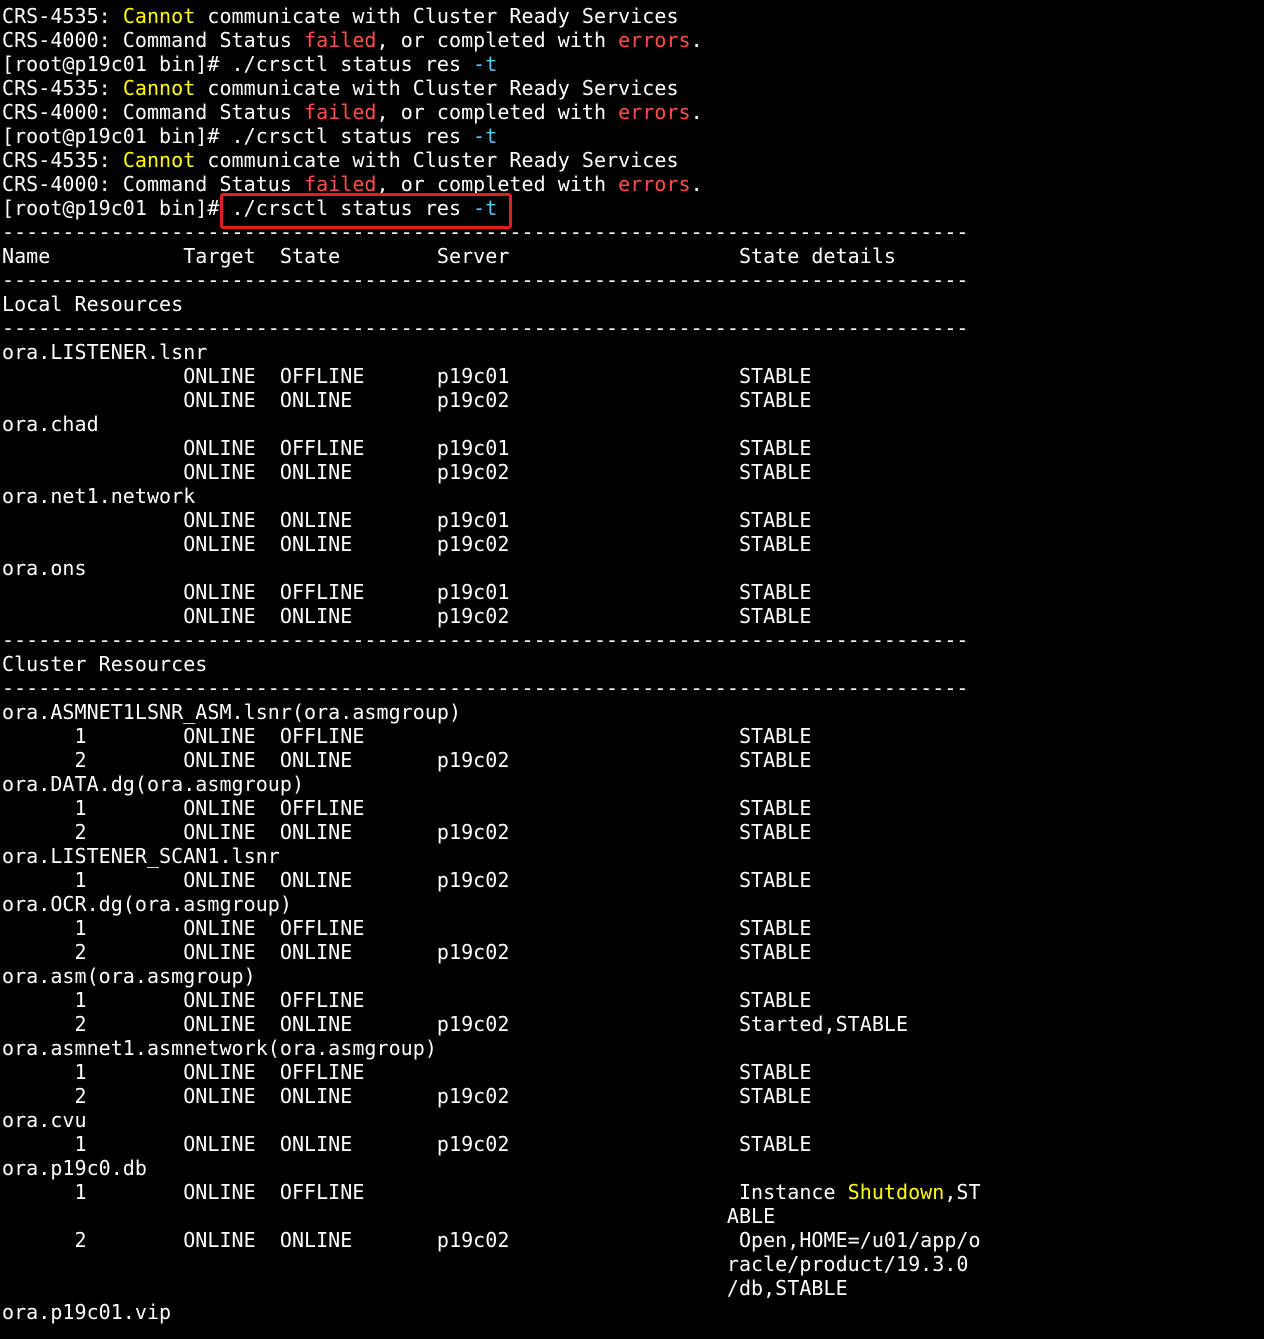 This screenshot has height=1339, width=1264. I want to click on terminal-text-segment: ora.p19c0.db, so click(74, 1168).